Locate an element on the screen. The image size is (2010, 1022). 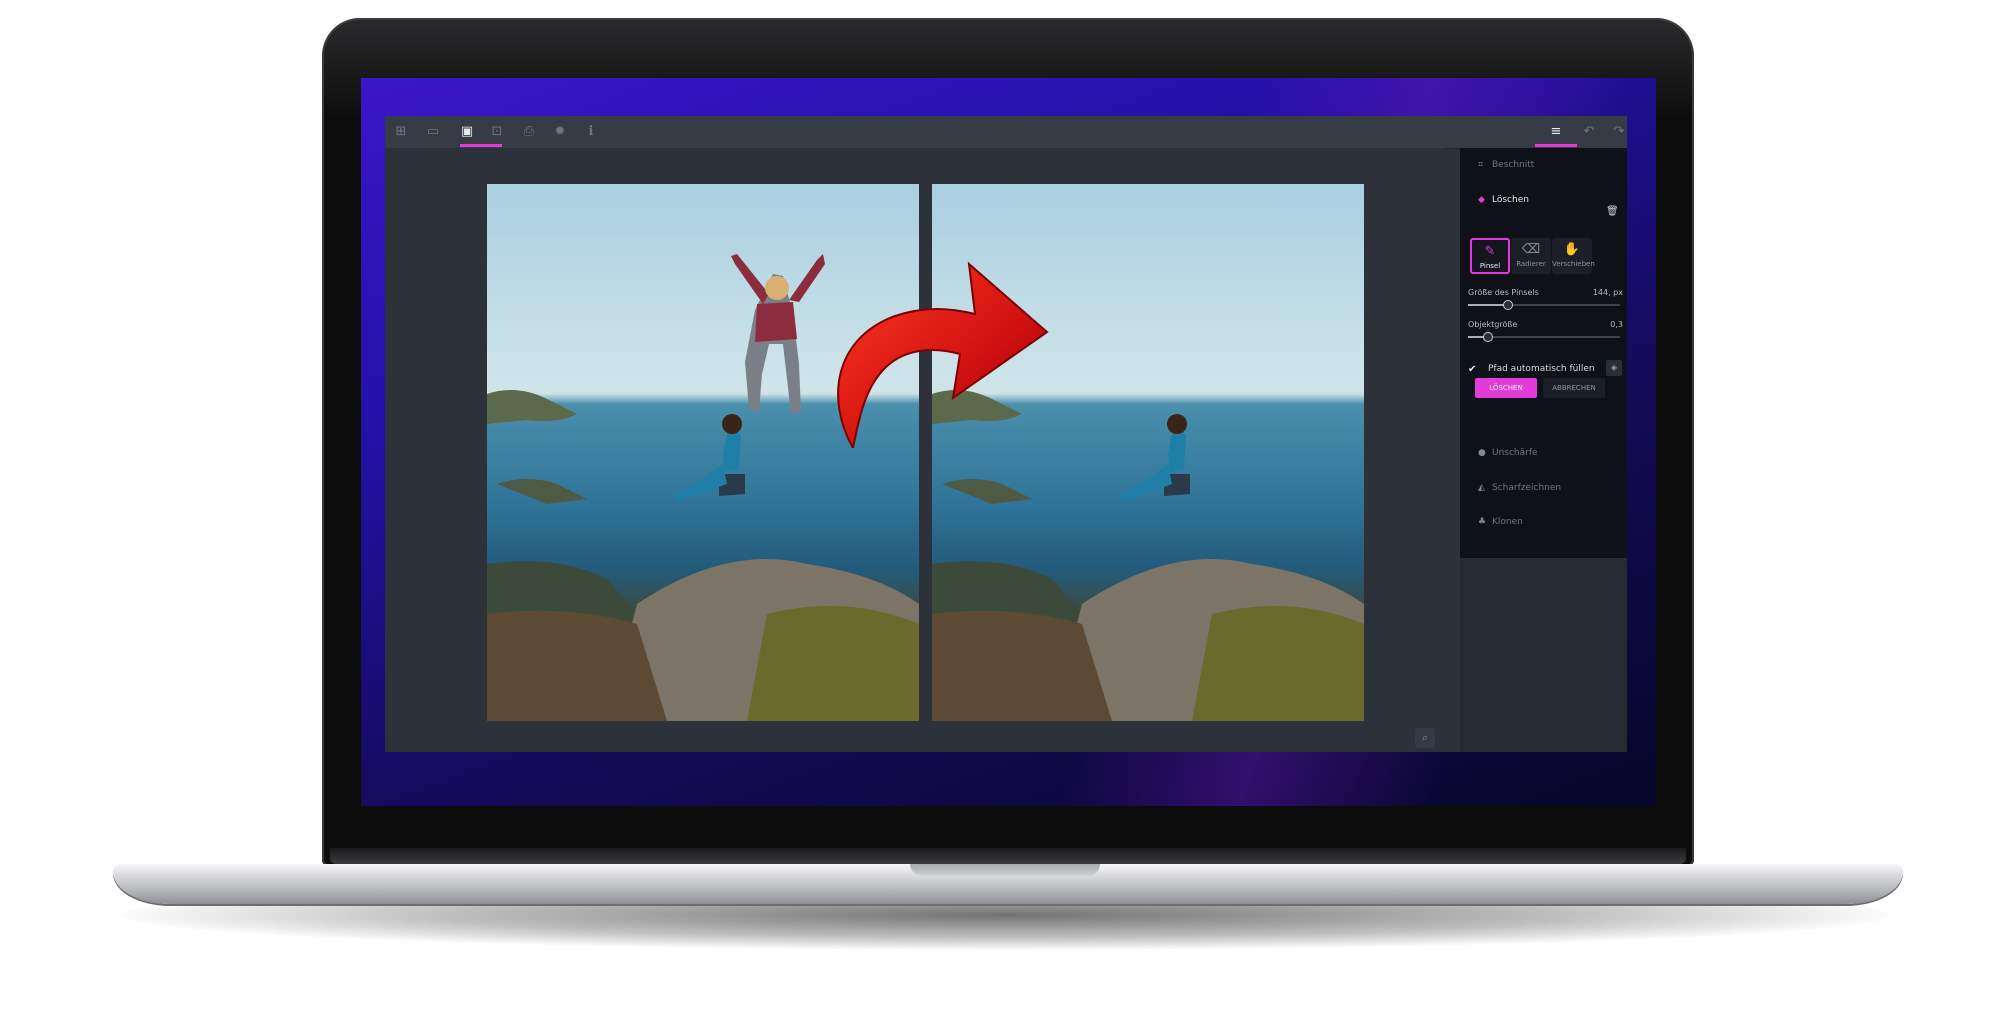
export-icon: ⊡ is located at coordinates (497, 132).